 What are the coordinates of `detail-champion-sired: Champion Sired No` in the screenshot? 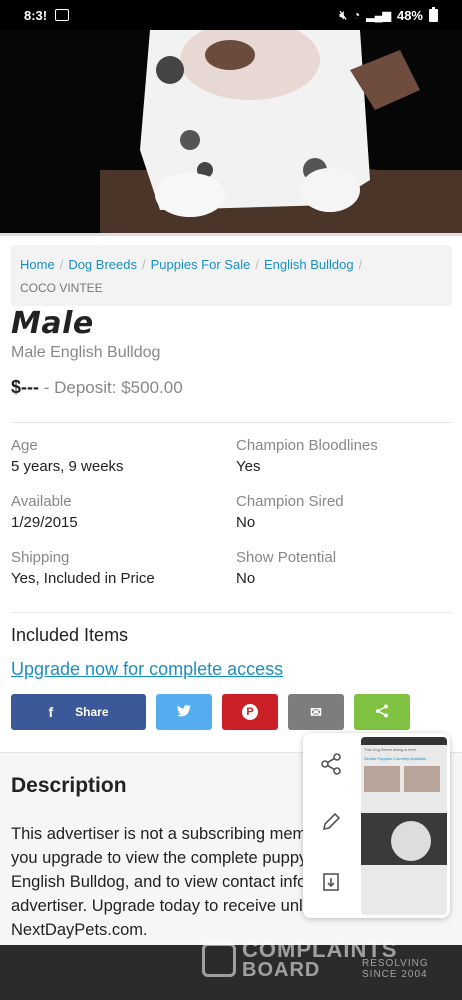 It's located at (344, 513).